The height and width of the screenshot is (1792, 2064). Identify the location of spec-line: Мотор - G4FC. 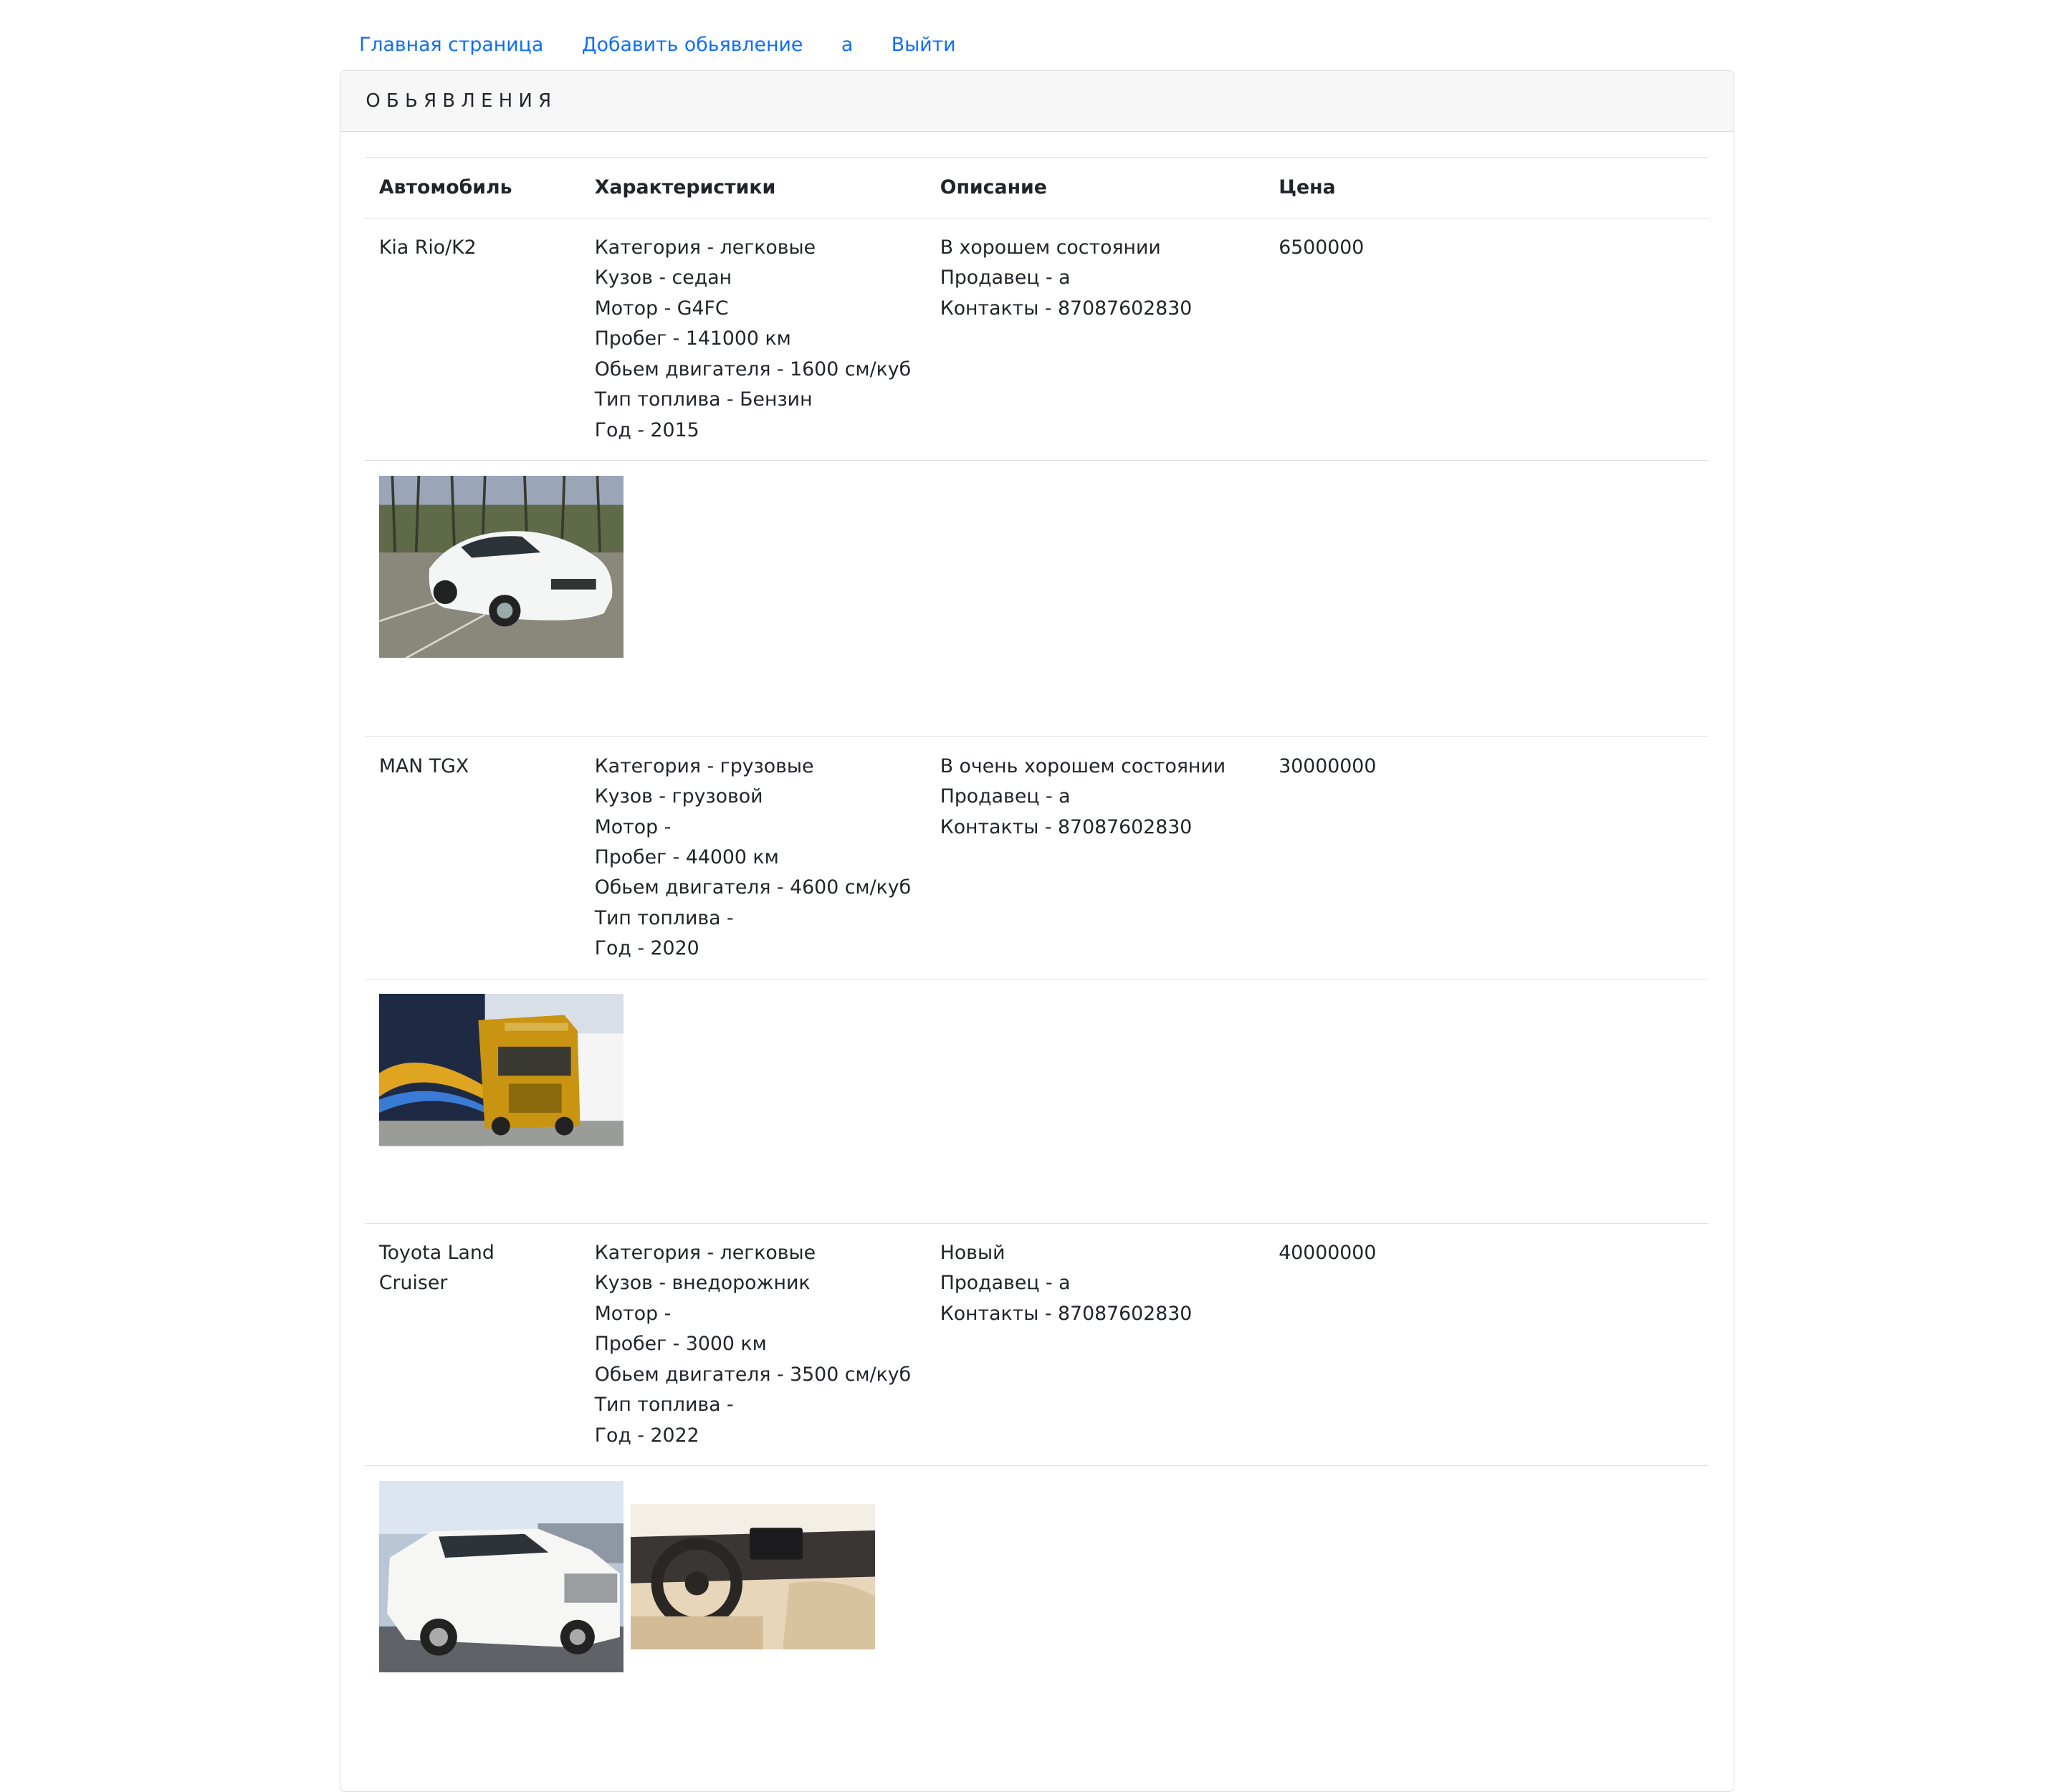
(661, 308).